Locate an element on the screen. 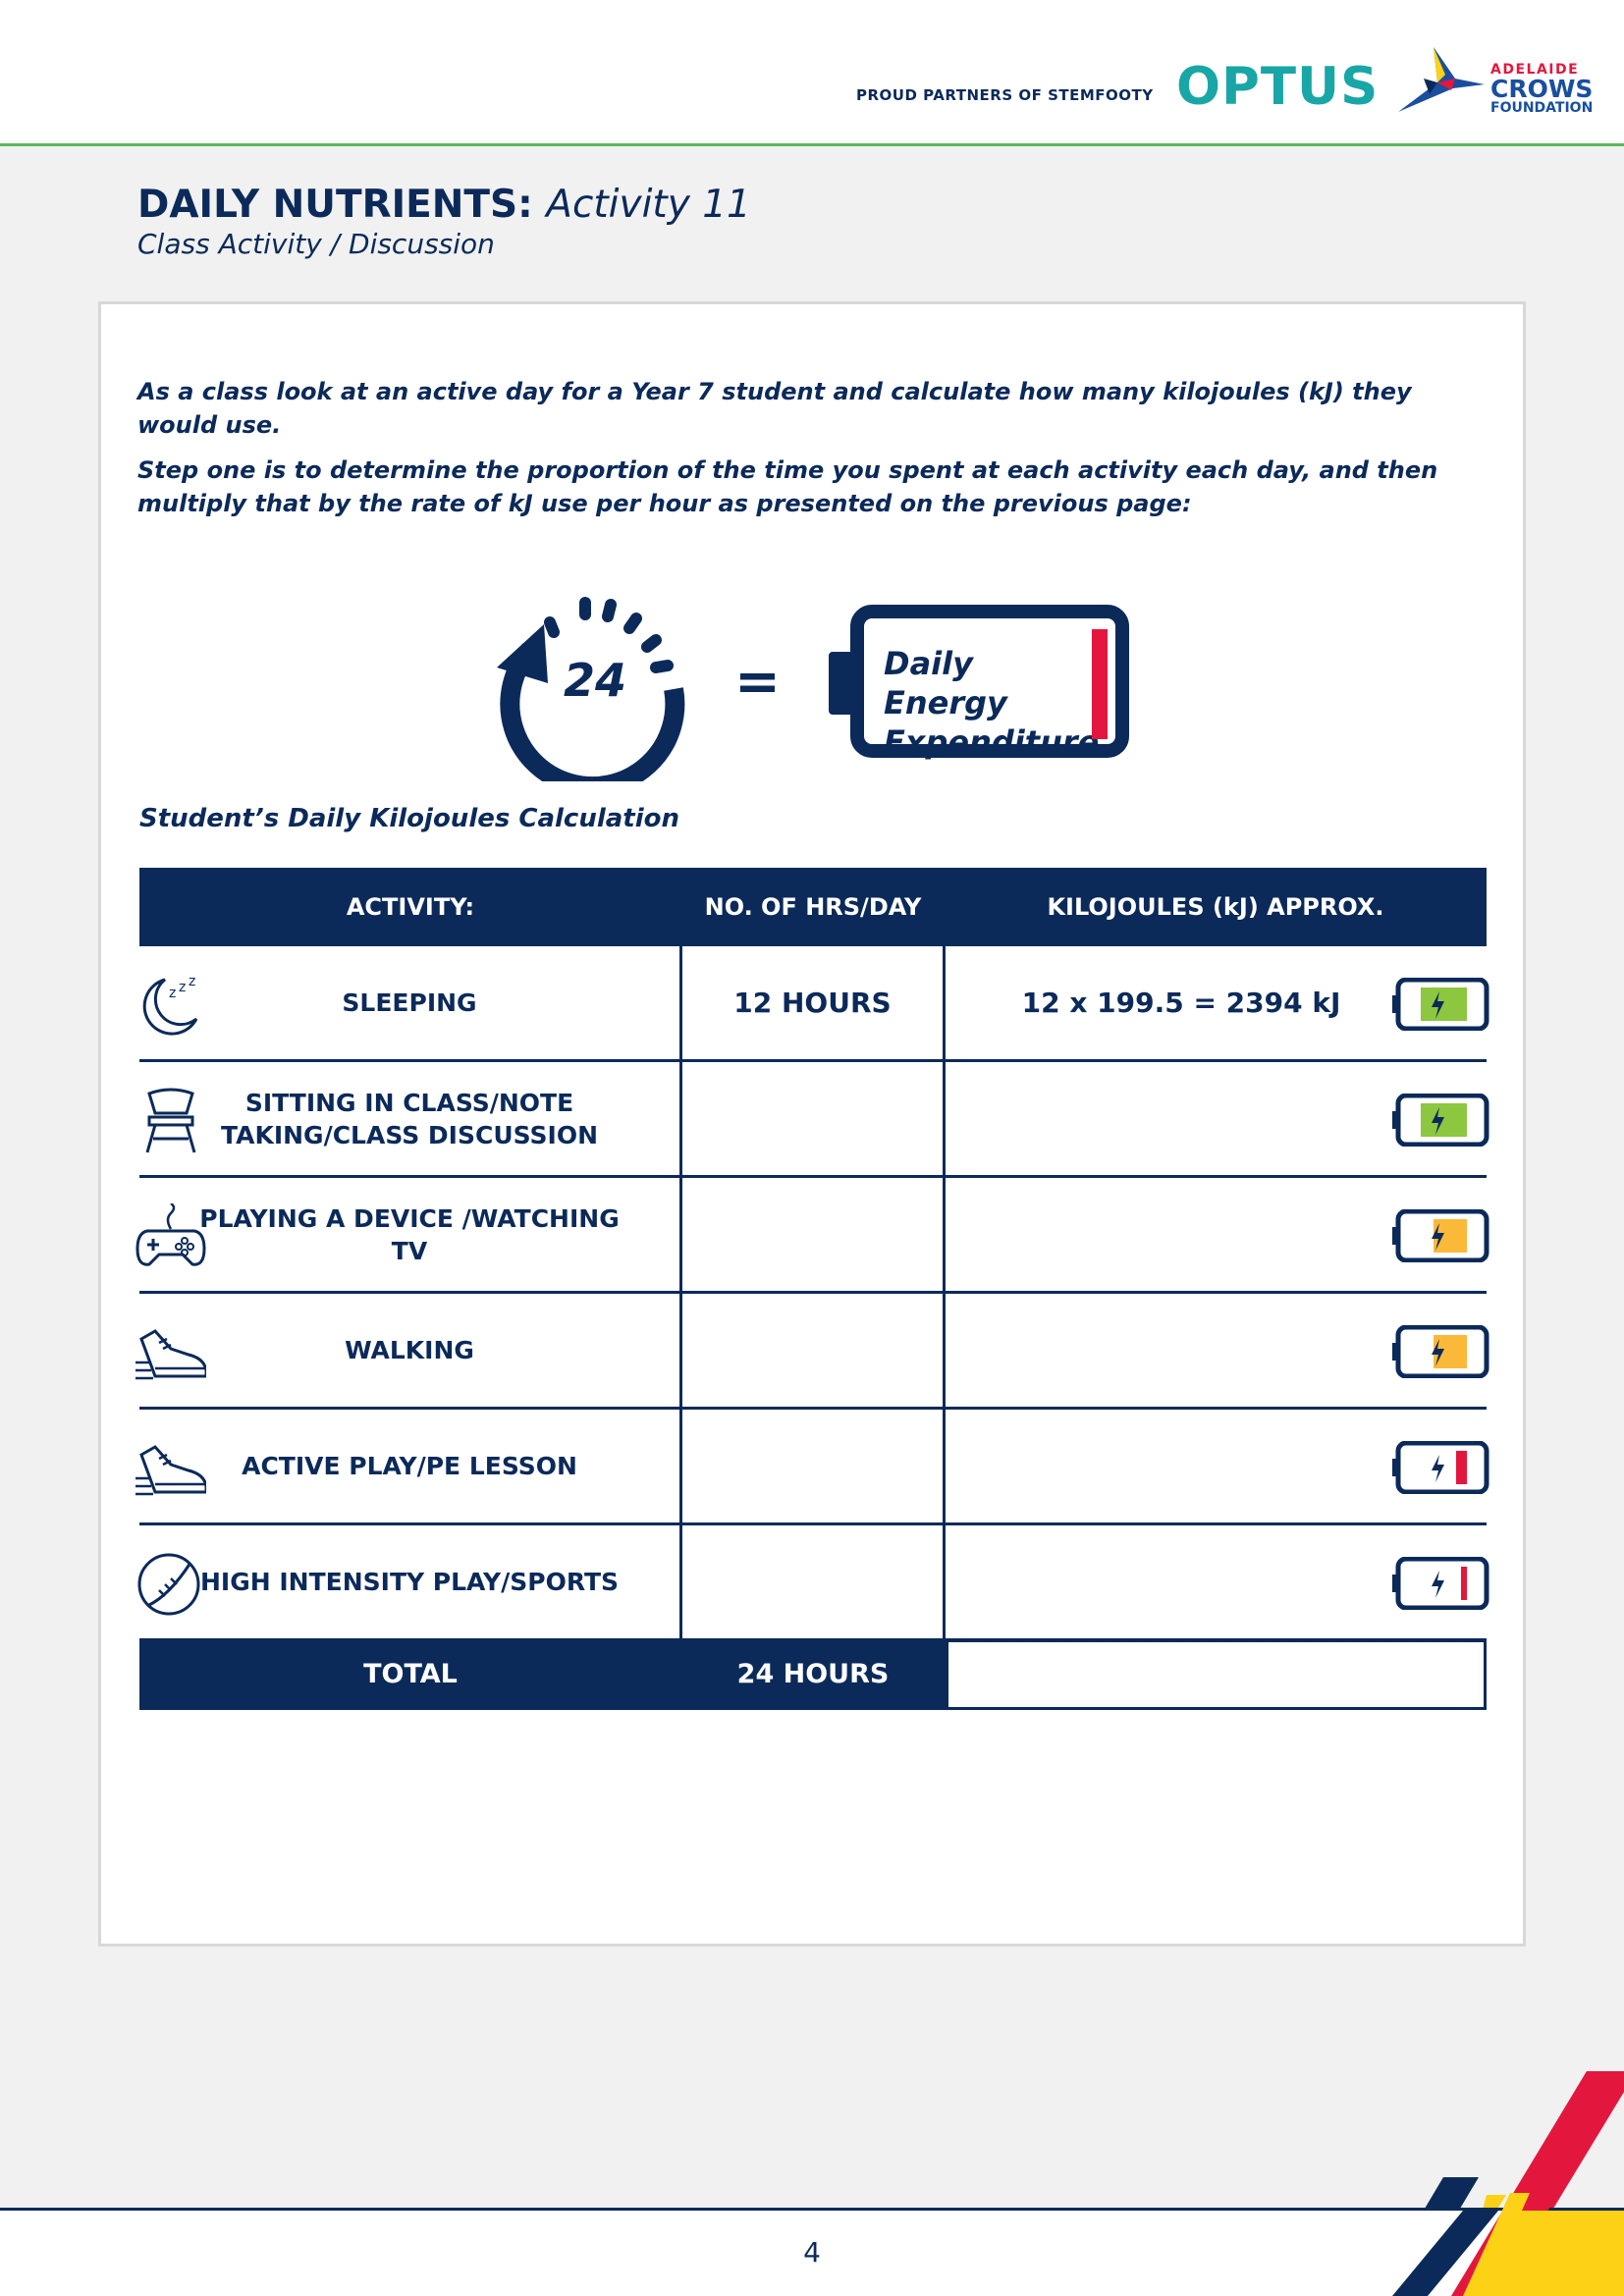 This screenshot has height=2296, width=1624. activity-label: PLAYING A DEVICE /WATCHING TV is located at coordinates (409, 1234).